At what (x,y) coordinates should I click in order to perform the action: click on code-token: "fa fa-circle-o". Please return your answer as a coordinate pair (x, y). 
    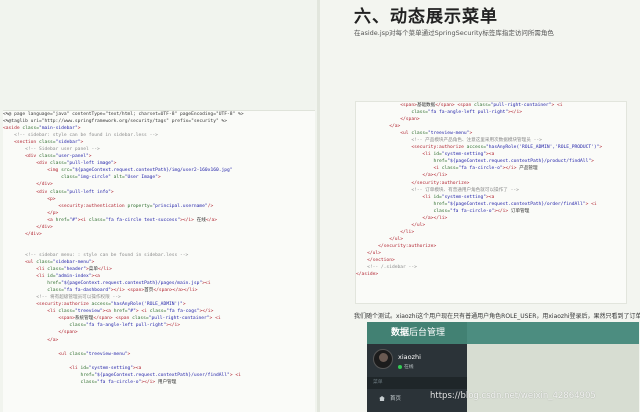
    Looking at the image, I should click on (119, 382).